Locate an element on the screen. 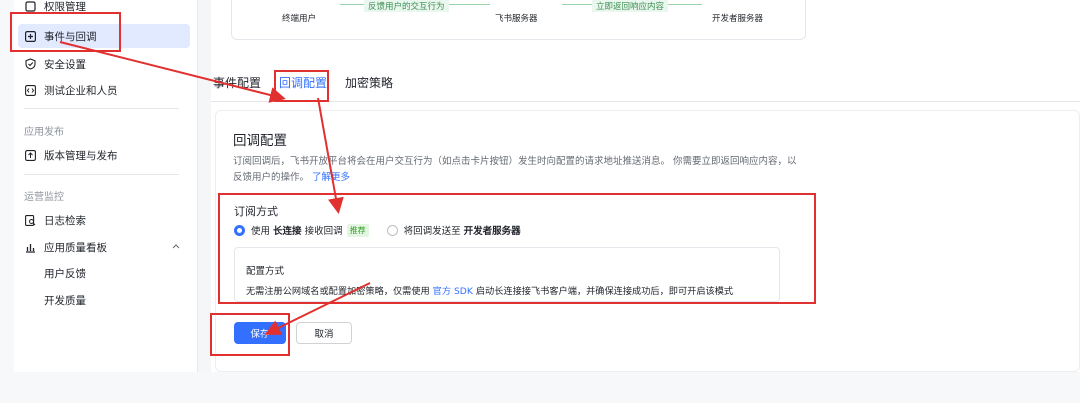 Image resolution: width=1080 pixels, height=403 pixels. sidebar-item-security: 安全设置 is located at coordinates (102, 64).